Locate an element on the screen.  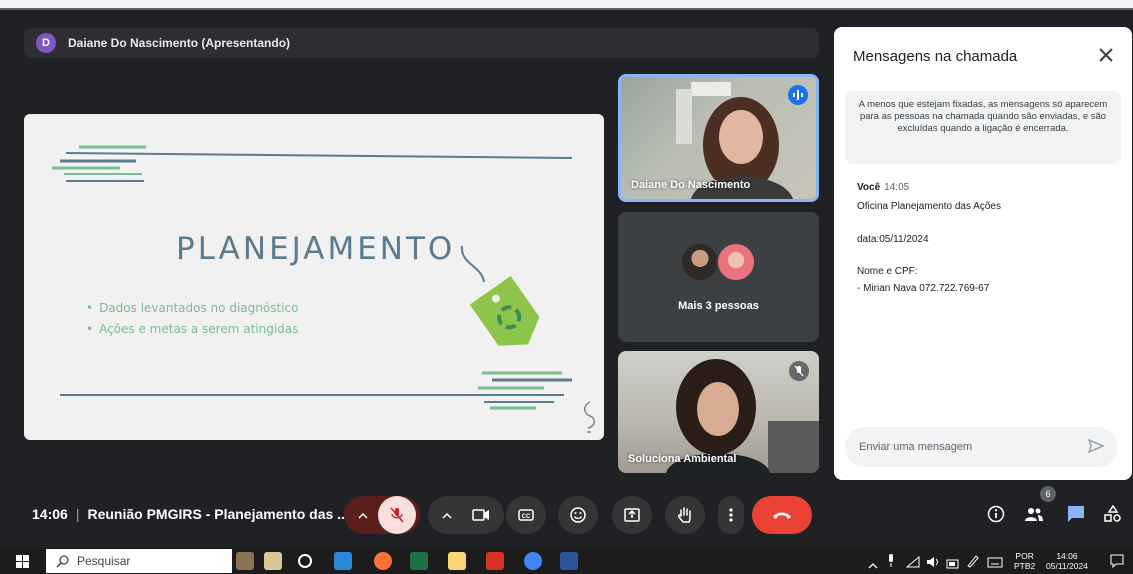
participant-name: Daiane Do Nascimento is located at coordinates (691, 185).